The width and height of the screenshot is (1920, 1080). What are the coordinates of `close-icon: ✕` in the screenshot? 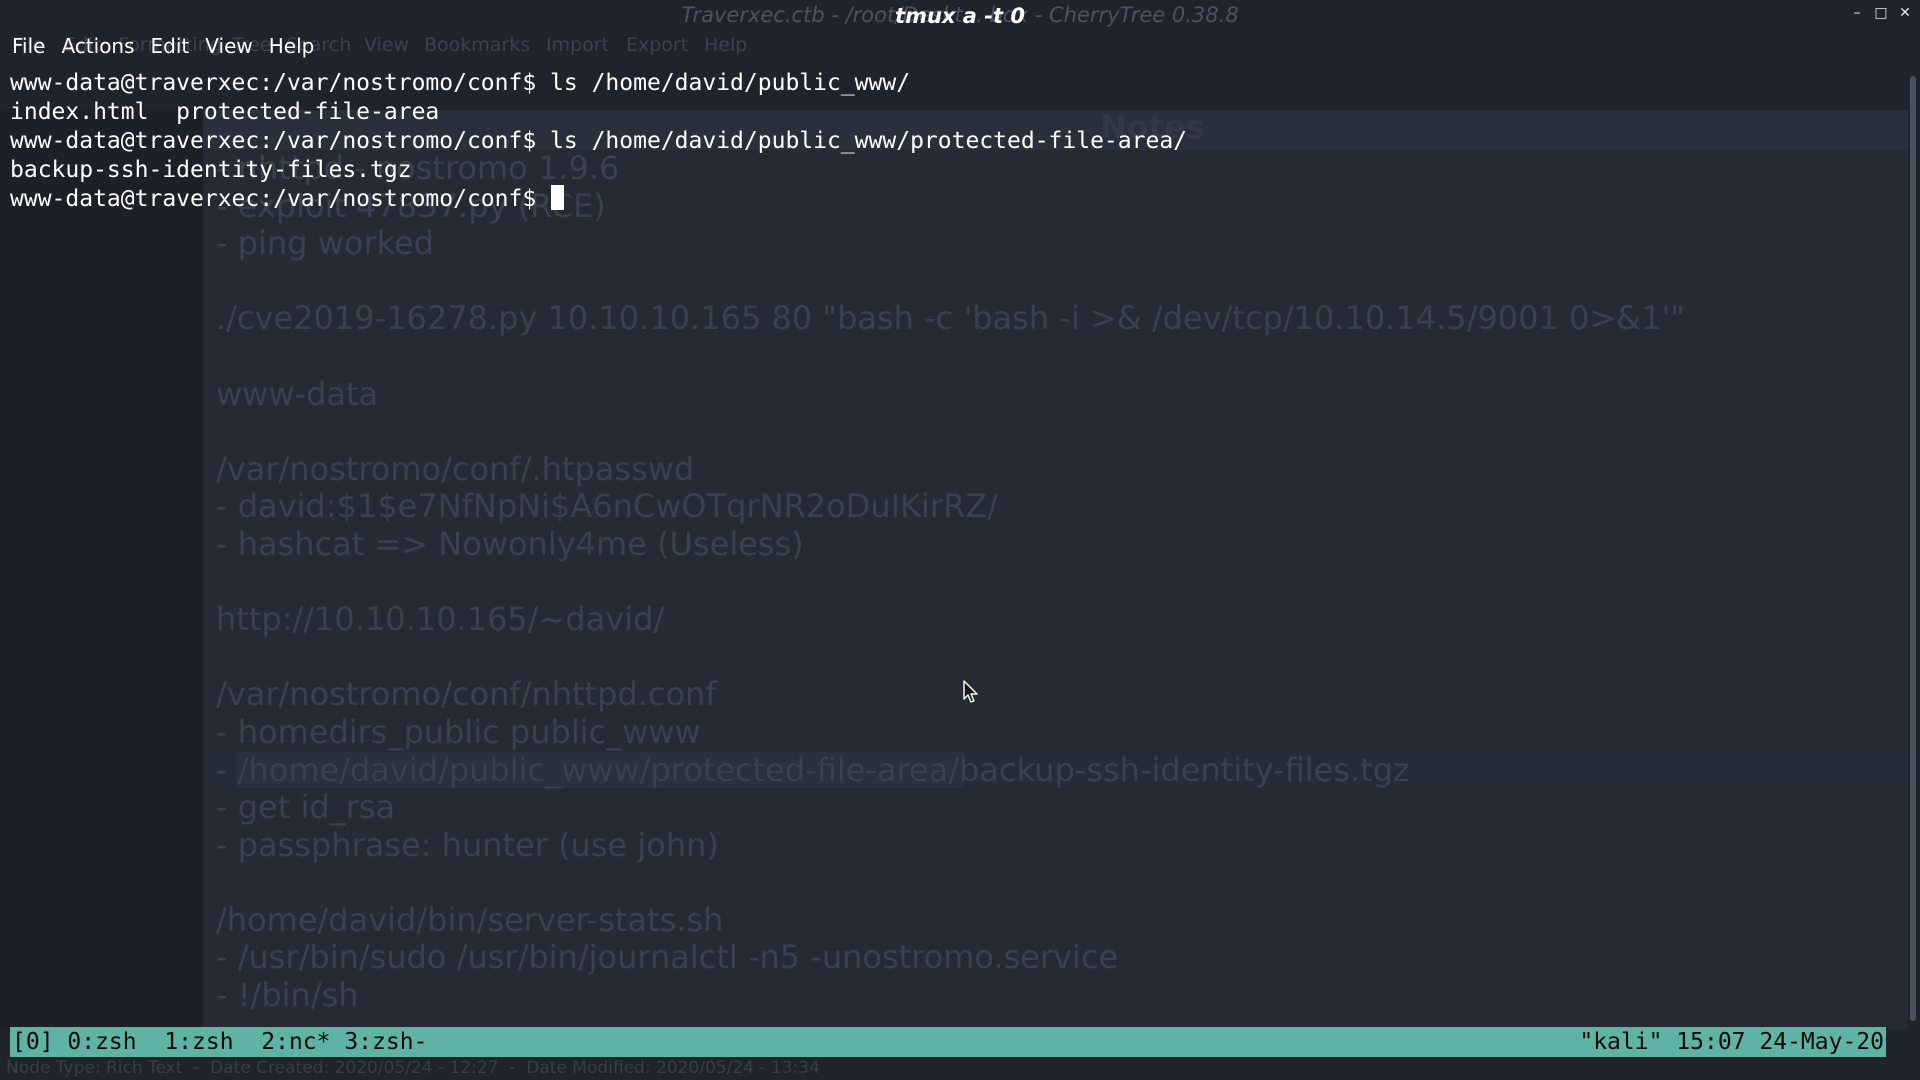 It's located at (1905, 13).